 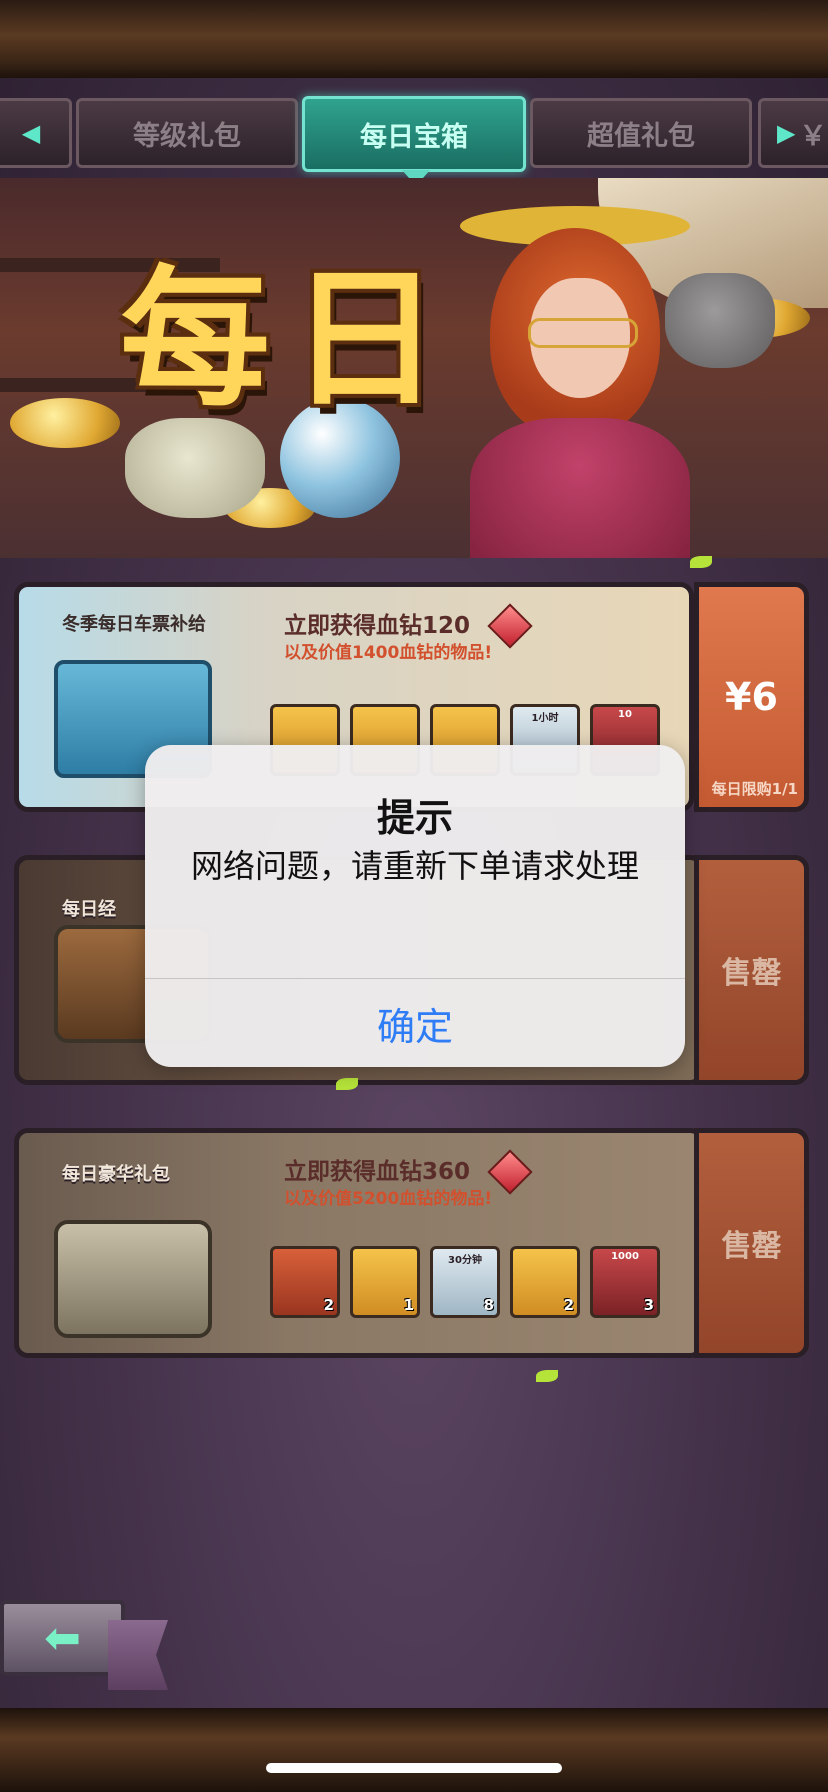 What do you see at coordinates (385, 1282) in the screenshot?
I see `reward-item-cake: 1` at bounding box center [385, 1282].